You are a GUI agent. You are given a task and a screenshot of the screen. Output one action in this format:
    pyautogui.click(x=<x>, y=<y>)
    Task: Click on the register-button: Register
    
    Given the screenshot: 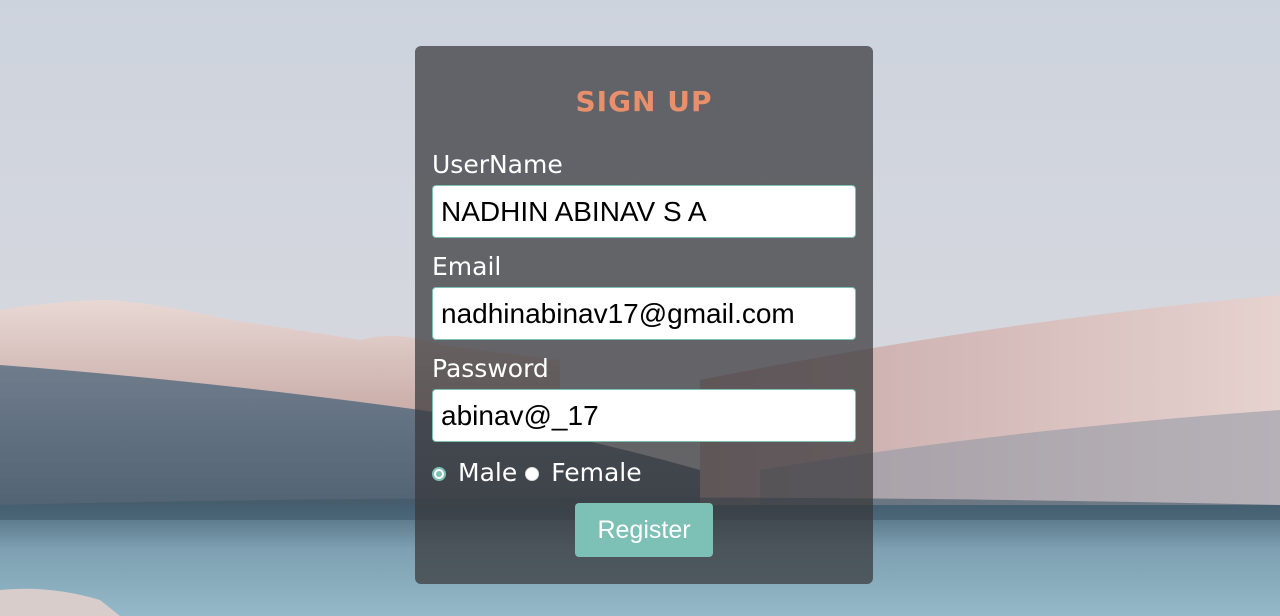 What is the action you would take?
    pyautogui.click(x=644, y=530)
    